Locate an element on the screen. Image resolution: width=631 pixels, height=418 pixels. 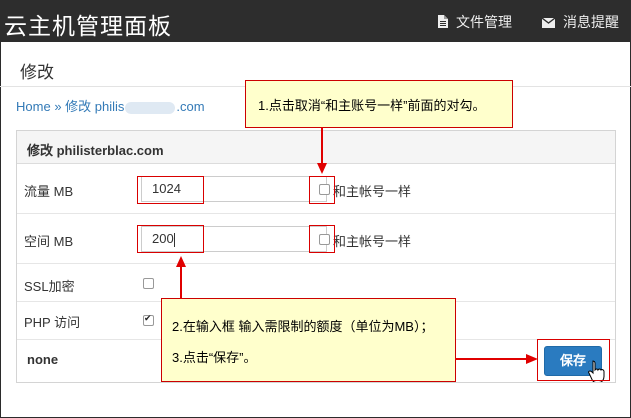
footer-none-label: none is located at coordinates (43, 359).